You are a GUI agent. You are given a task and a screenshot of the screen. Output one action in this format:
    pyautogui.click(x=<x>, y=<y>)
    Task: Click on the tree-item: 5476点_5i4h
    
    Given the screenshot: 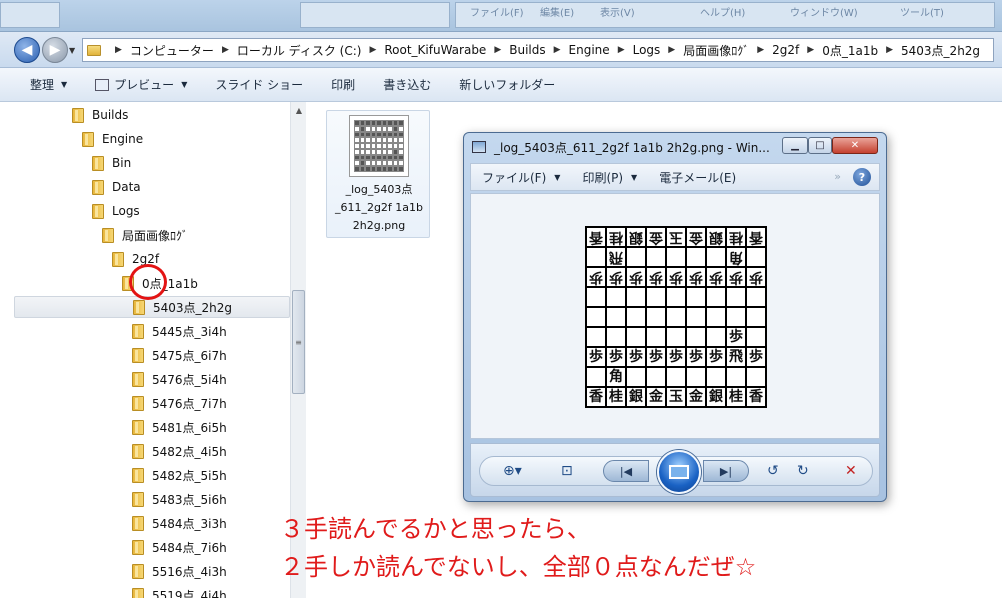 What is the action you would take?
    pyautogui.click(x=179, y=379)
    